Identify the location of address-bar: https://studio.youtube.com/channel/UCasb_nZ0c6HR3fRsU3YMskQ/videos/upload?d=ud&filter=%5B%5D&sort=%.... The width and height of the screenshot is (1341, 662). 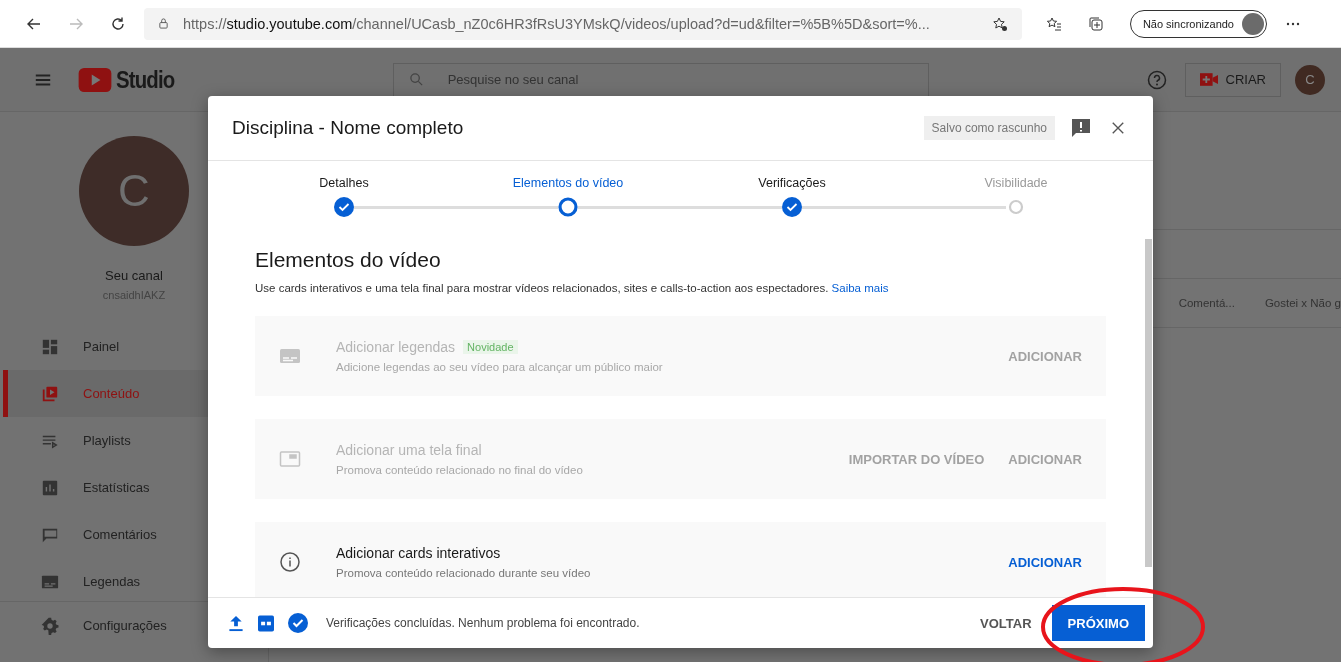
(583, 23).